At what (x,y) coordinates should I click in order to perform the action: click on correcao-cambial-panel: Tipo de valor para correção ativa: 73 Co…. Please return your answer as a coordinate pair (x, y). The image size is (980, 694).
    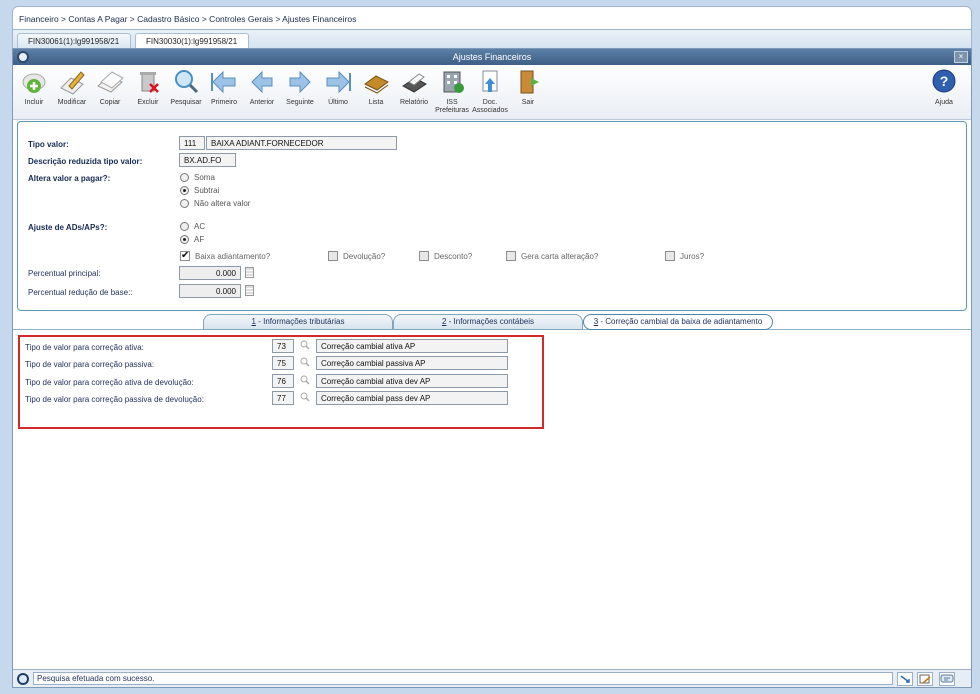
    Looking at the image, I should click on (281, 382).